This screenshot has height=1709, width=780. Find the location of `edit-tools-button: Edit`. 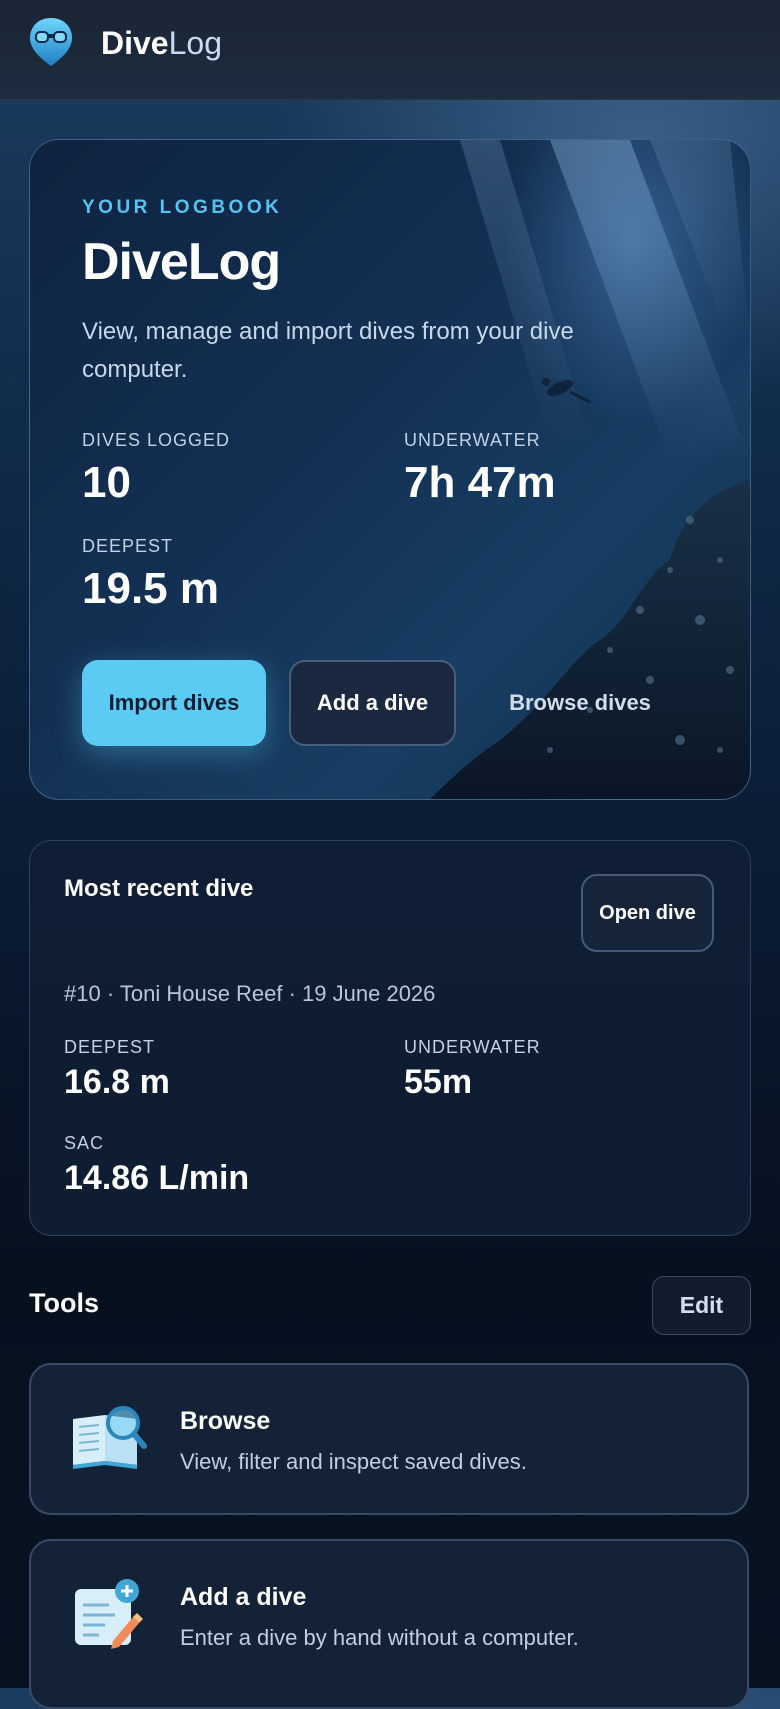

edit-tools-button: Edit is located at coordinates (701, 1305).